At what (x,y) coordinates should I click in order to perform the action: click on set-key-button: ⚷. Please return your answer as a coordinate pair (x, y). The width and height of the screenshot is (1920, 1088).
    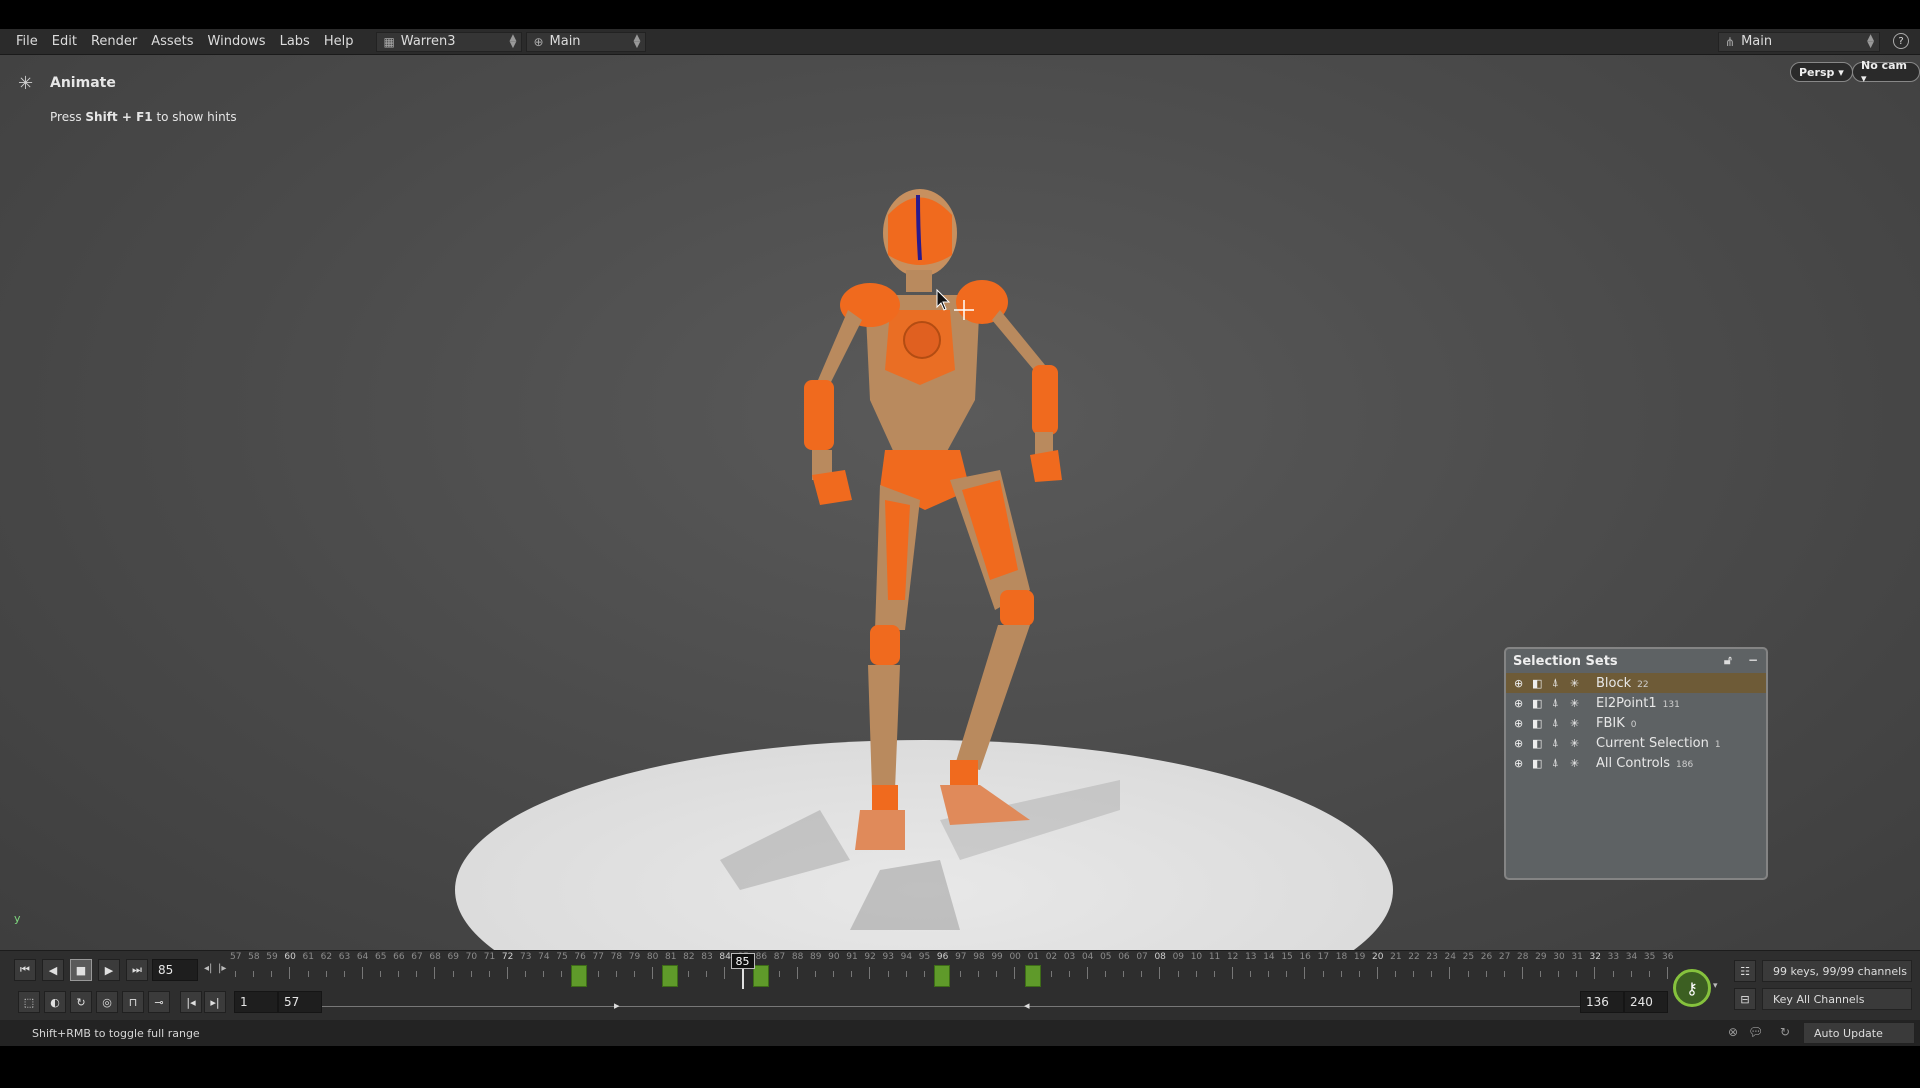
    Looking at the image, I should click on (1692, 988).